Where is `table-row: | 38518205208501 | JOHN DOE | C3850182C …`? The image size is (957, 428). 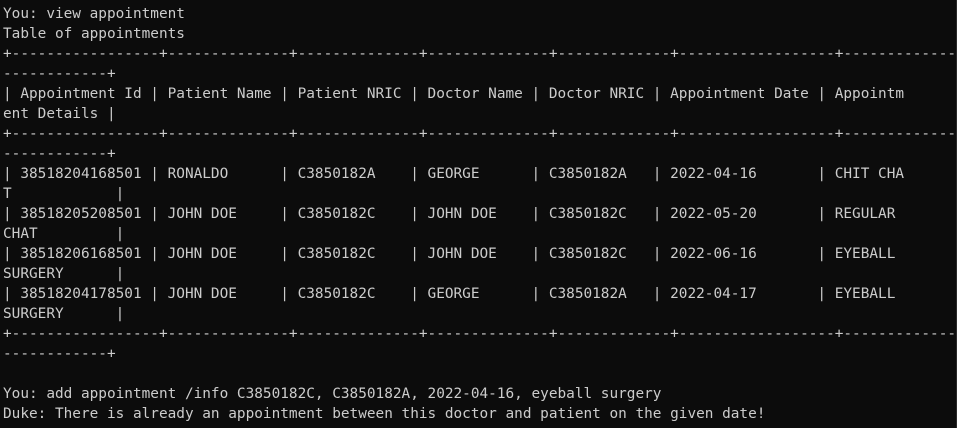 table-row: | 38518205208501 | JOHN DOE | C3850182C … is located at coordinates (449, 214).